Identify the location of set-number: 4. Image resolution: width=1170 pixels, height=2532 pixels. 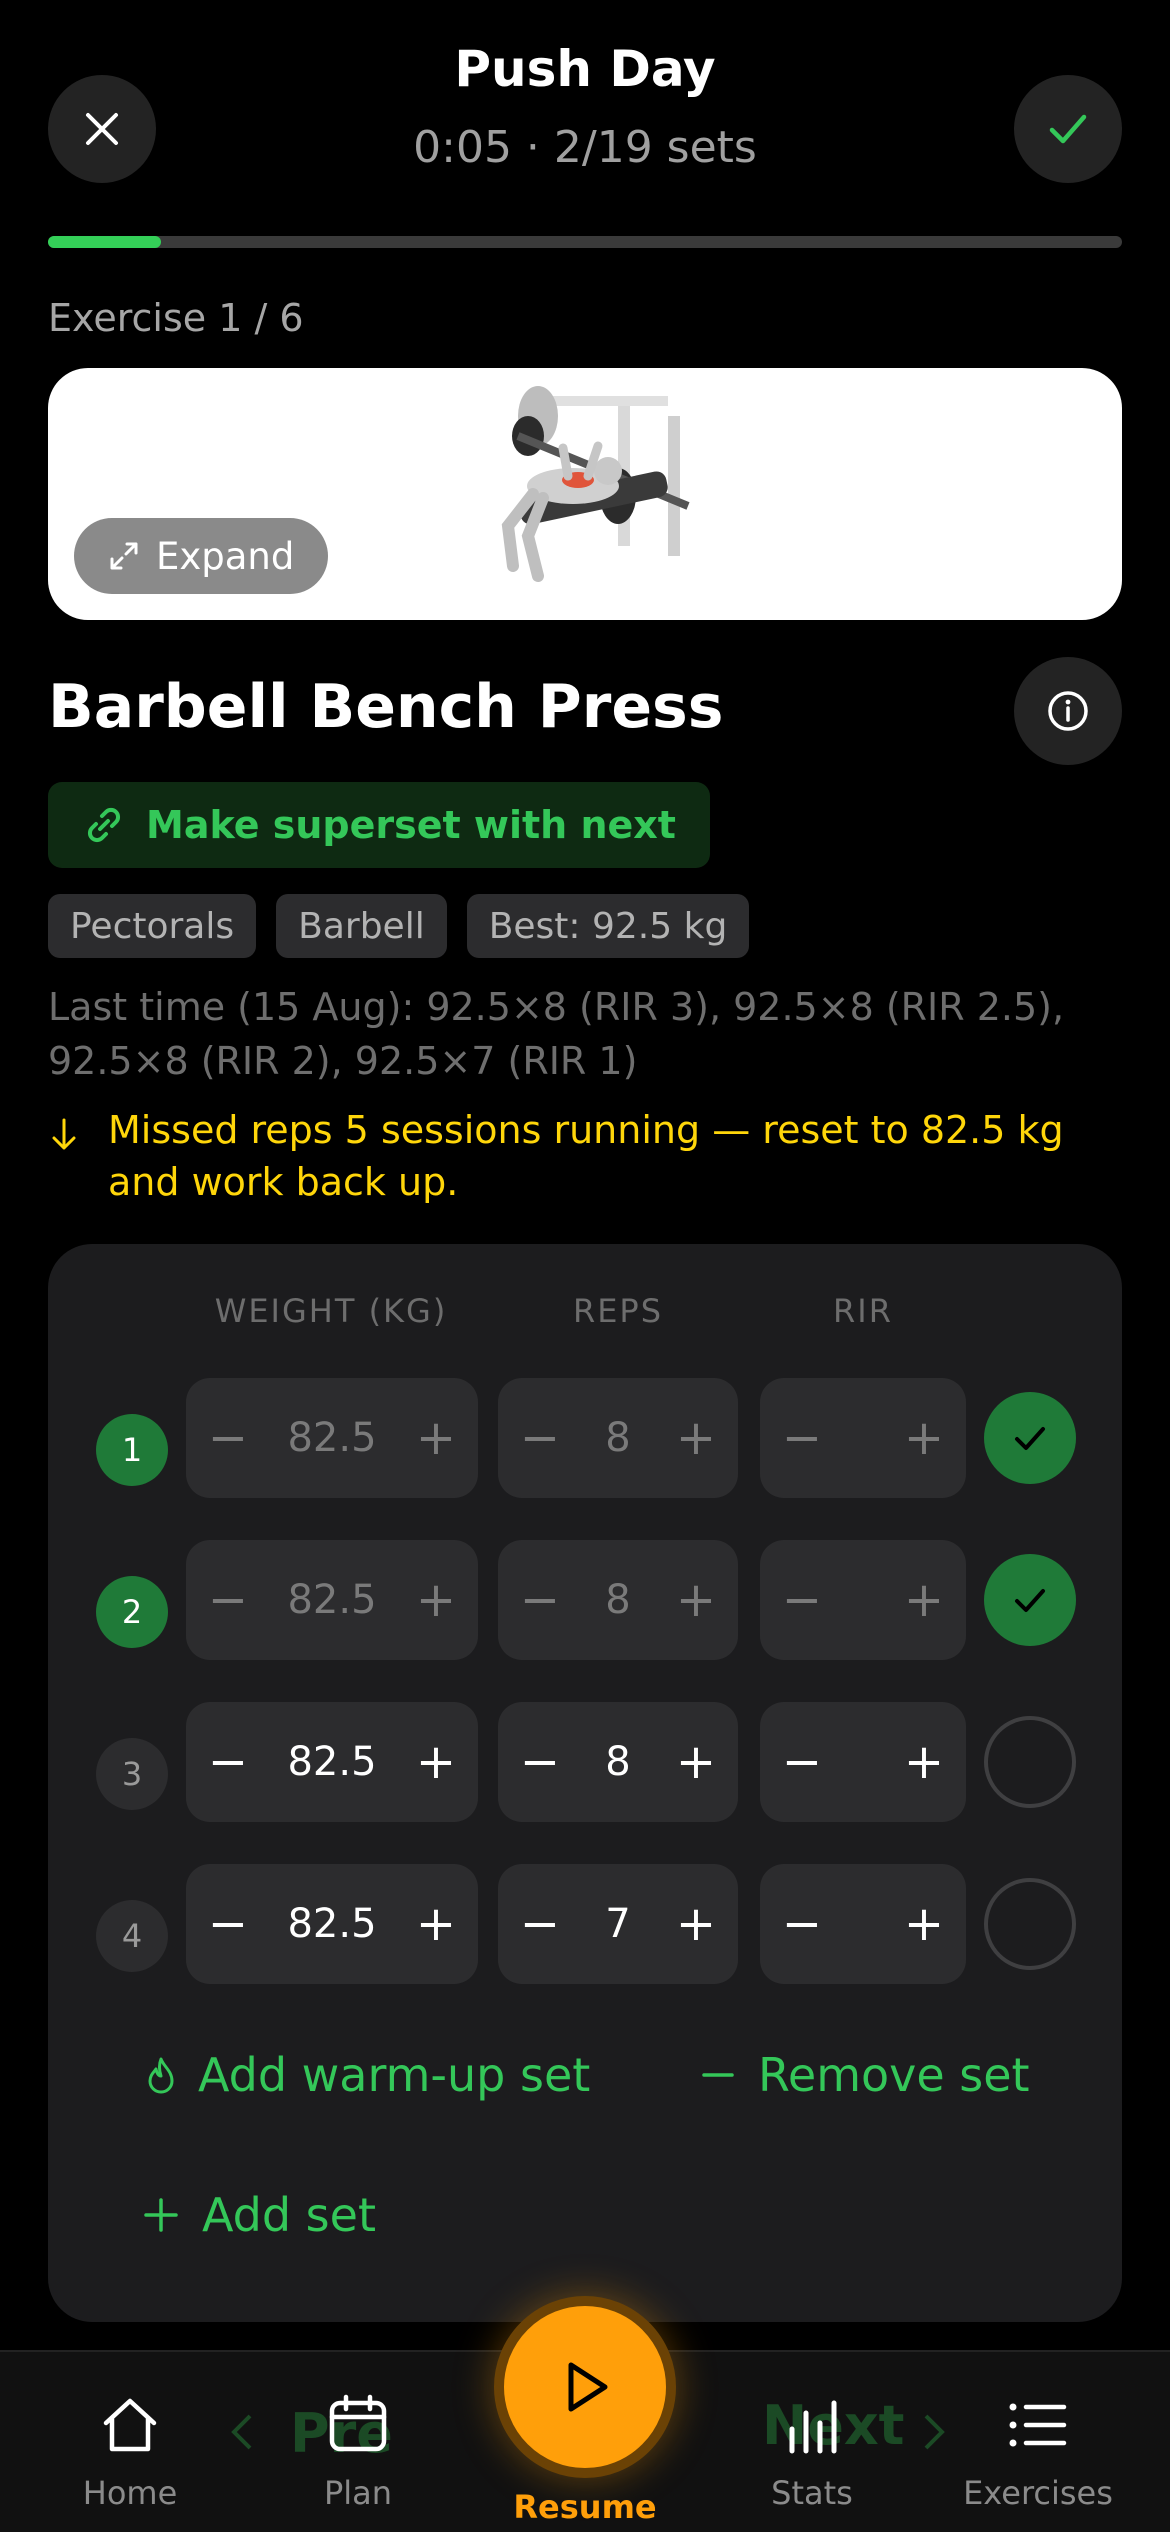
(132, 1936).